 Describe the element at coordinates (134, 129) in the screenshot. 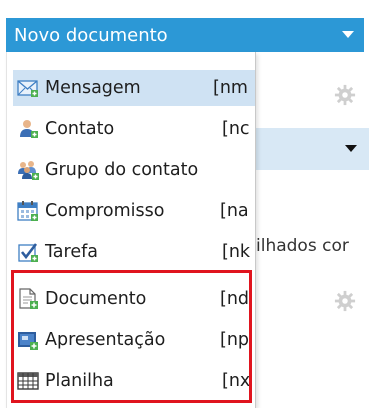

I see `menu-item-contact: Contato [nc` at that location.